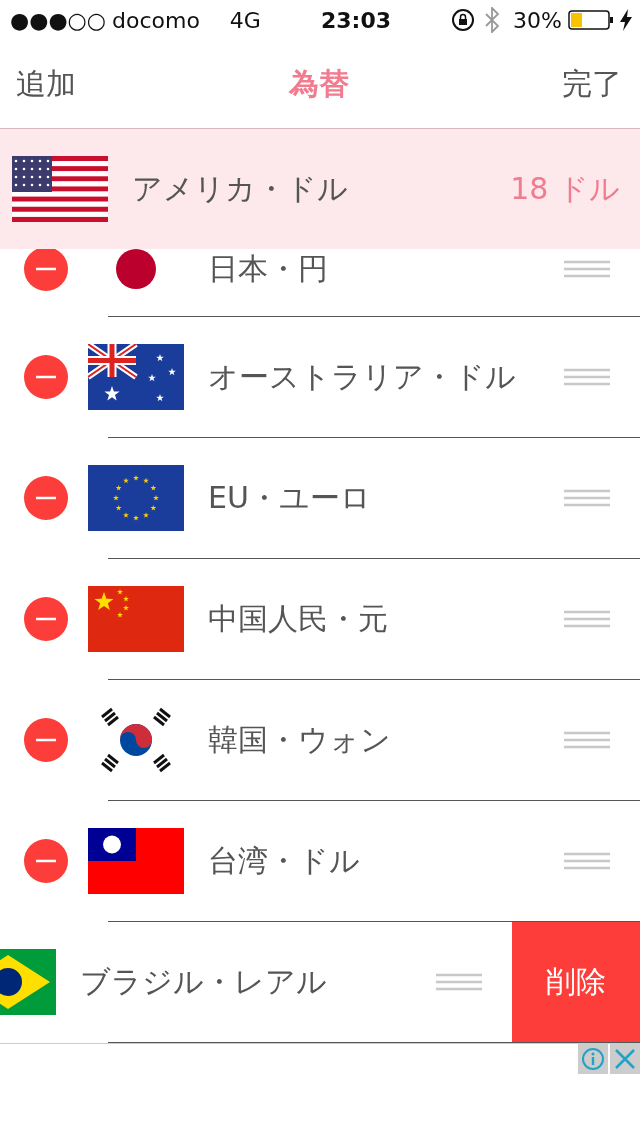 This screenshot has height=1136, width=640. Describe the element at coordinates (463, 20) in the screenshot. I see `rotation-lock-icon` at that location.